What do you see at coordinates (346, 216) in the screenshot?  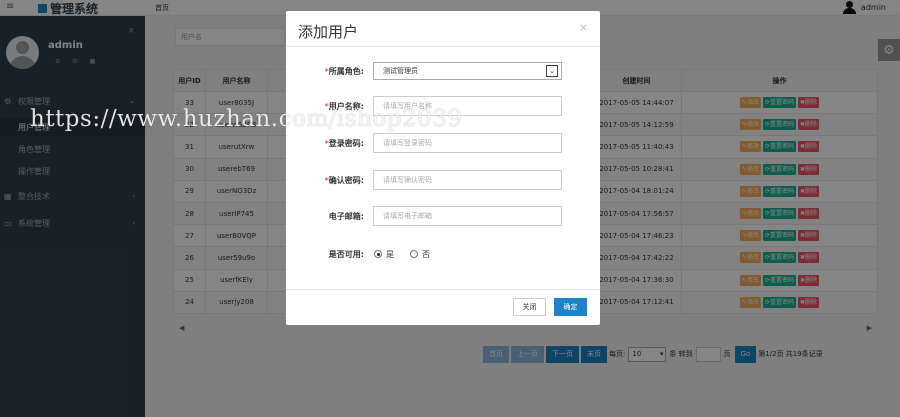 I see `email-label: 电子邮箱:` at bounding box center [346, 216].